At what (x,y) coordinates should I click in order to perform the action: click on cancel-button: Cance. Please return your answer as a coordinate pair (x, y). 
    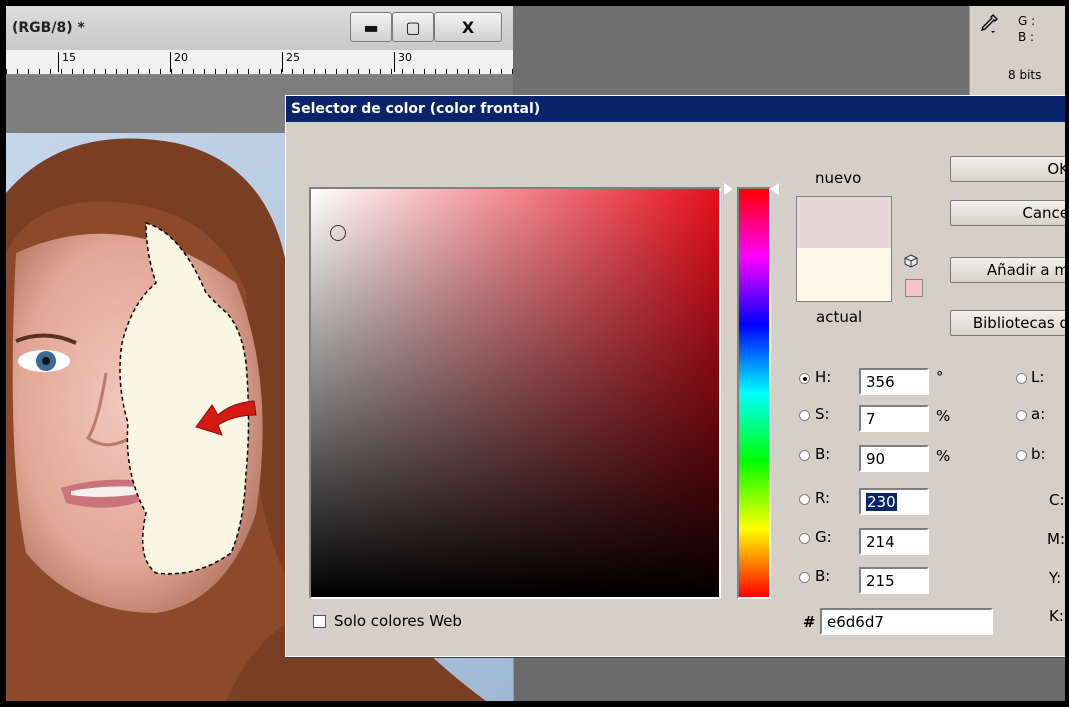
    Looking at the image, I should click on (1007, 213).